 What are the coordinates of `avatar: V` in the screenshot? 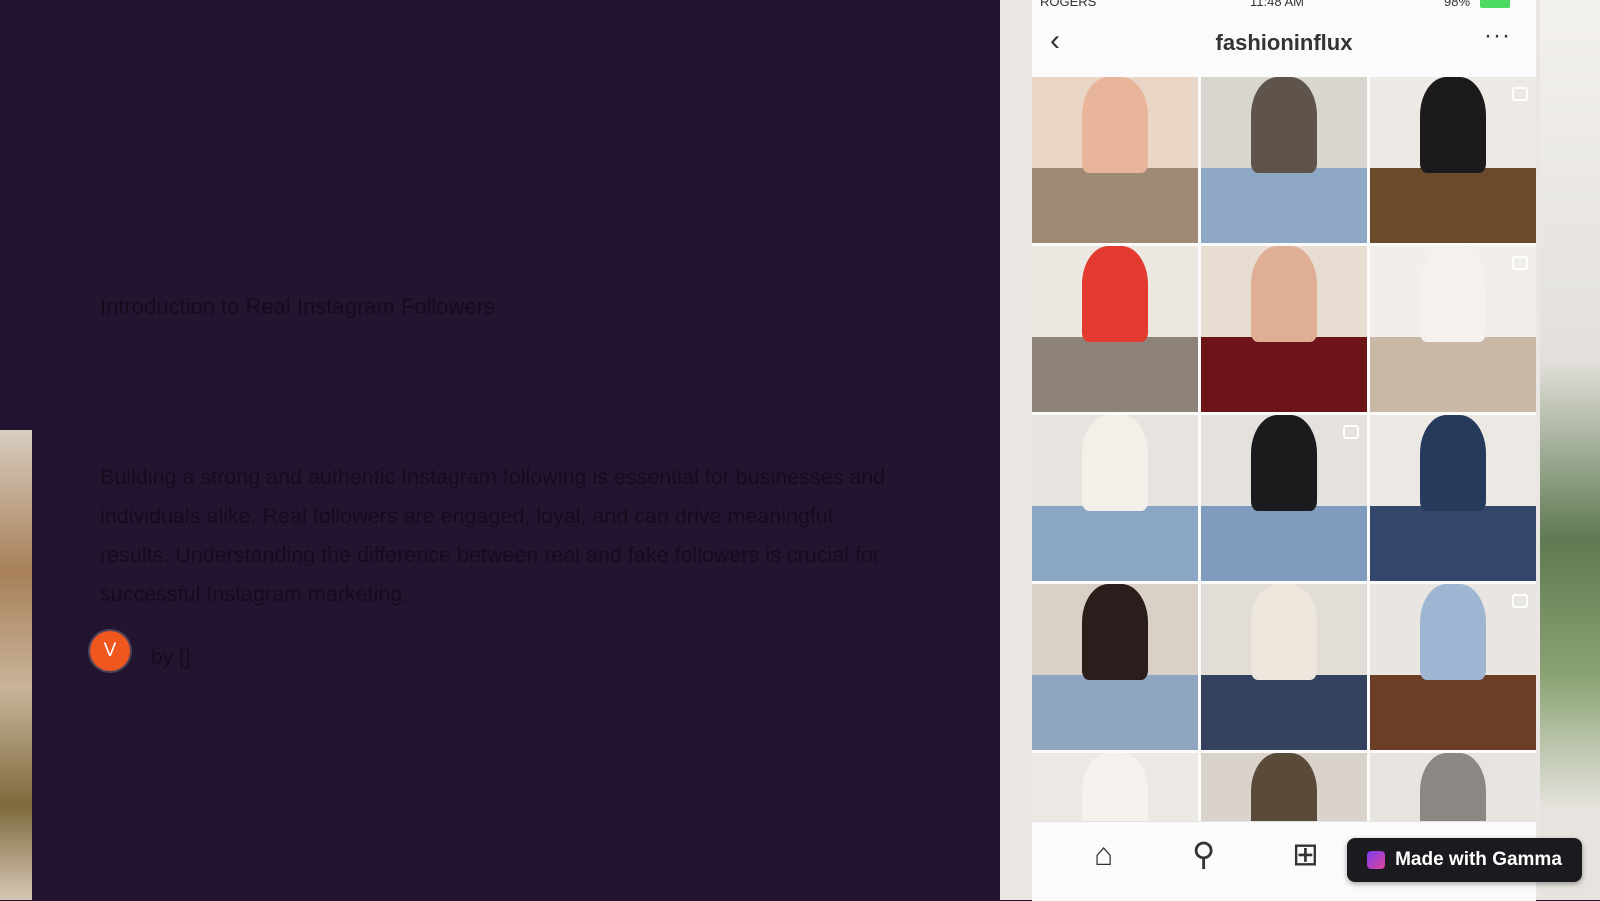 It's located at (110, 651).